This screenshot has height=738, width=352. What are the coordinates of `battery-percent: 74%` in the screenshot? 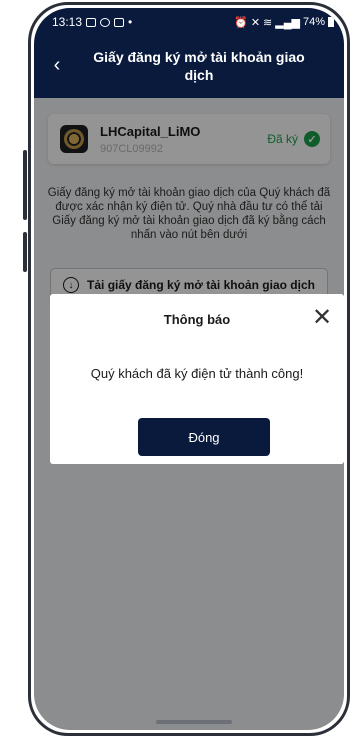 It's located at (313, 22).